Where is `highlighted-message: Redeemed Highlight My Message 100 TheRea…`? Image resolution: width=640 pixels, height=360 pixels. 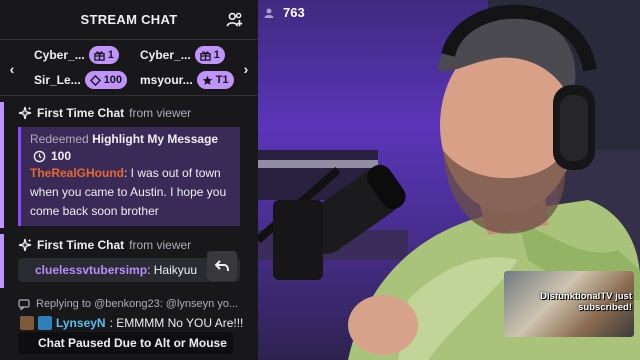 highlighted-message: Redeemed Highlight My Message 100 TheRea… is located at coordinates (129, 176).